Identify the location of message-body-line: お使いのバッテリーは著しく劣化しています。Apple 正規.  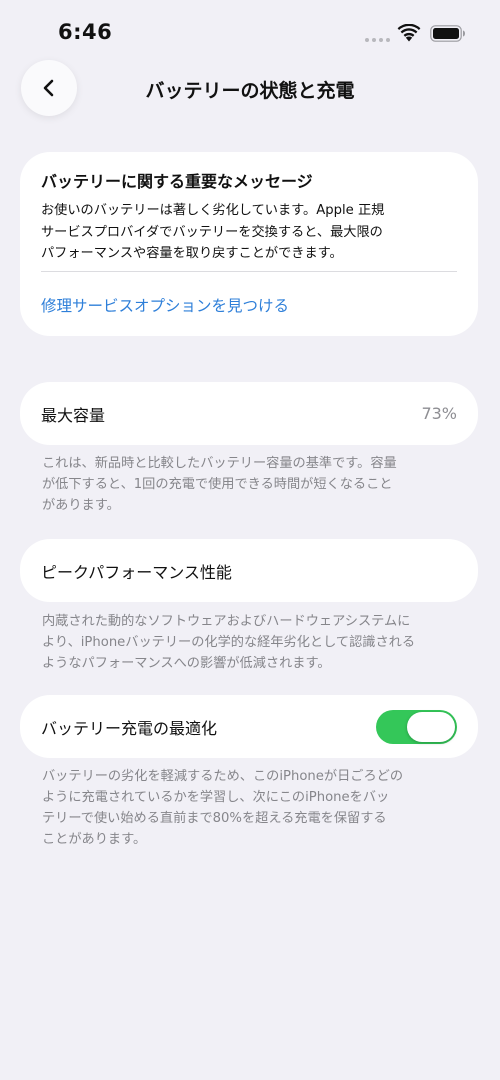
(213, 210).